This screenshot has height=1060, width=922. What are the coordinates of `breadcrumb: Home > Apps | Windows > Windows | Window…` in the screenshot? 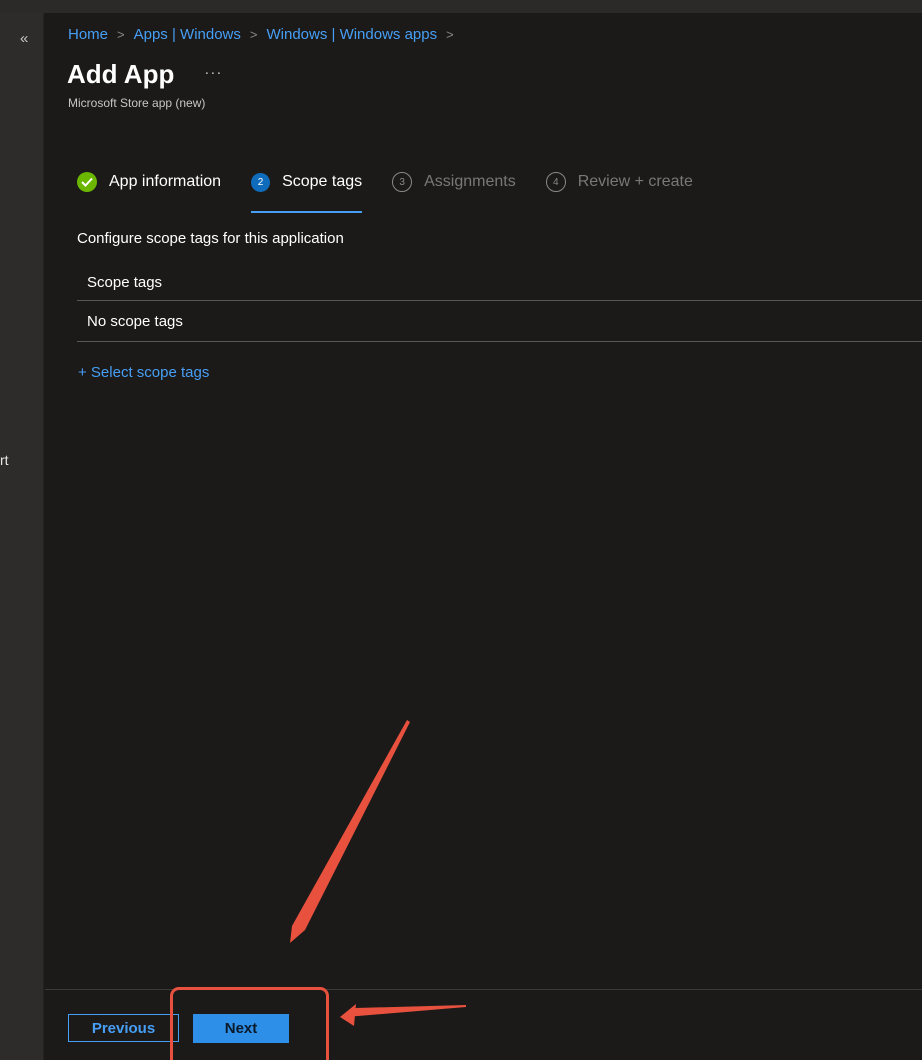 It's located at (265, 34).